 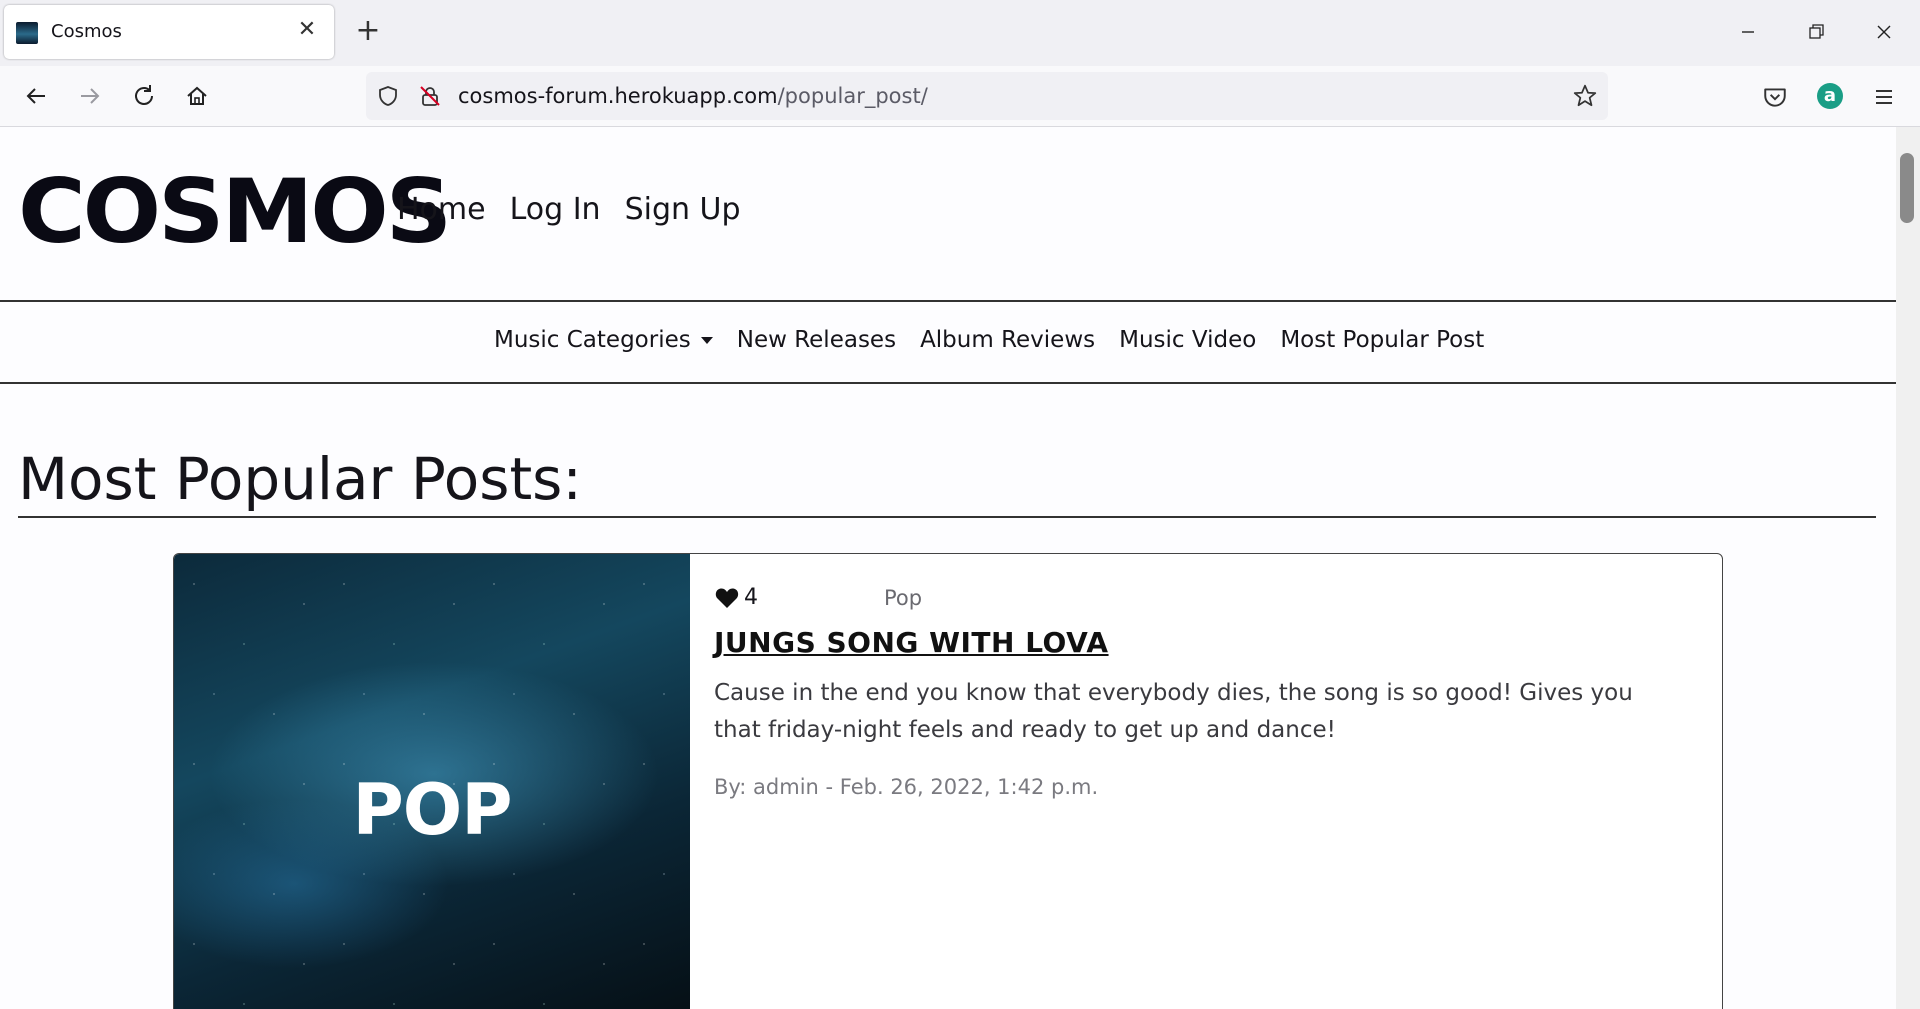 I want to click on tab-favicon-icon, so click(x=27, y=33).